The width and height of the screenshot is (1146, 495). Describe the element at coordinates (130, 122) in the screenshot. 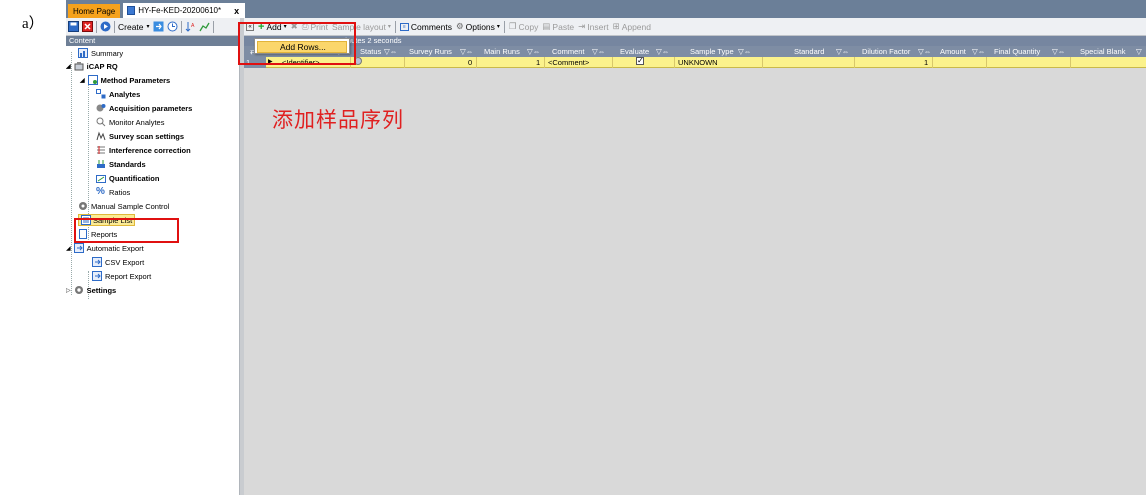

I see `tree-item-monitor-analytes: Monitor Analytes` at that location.